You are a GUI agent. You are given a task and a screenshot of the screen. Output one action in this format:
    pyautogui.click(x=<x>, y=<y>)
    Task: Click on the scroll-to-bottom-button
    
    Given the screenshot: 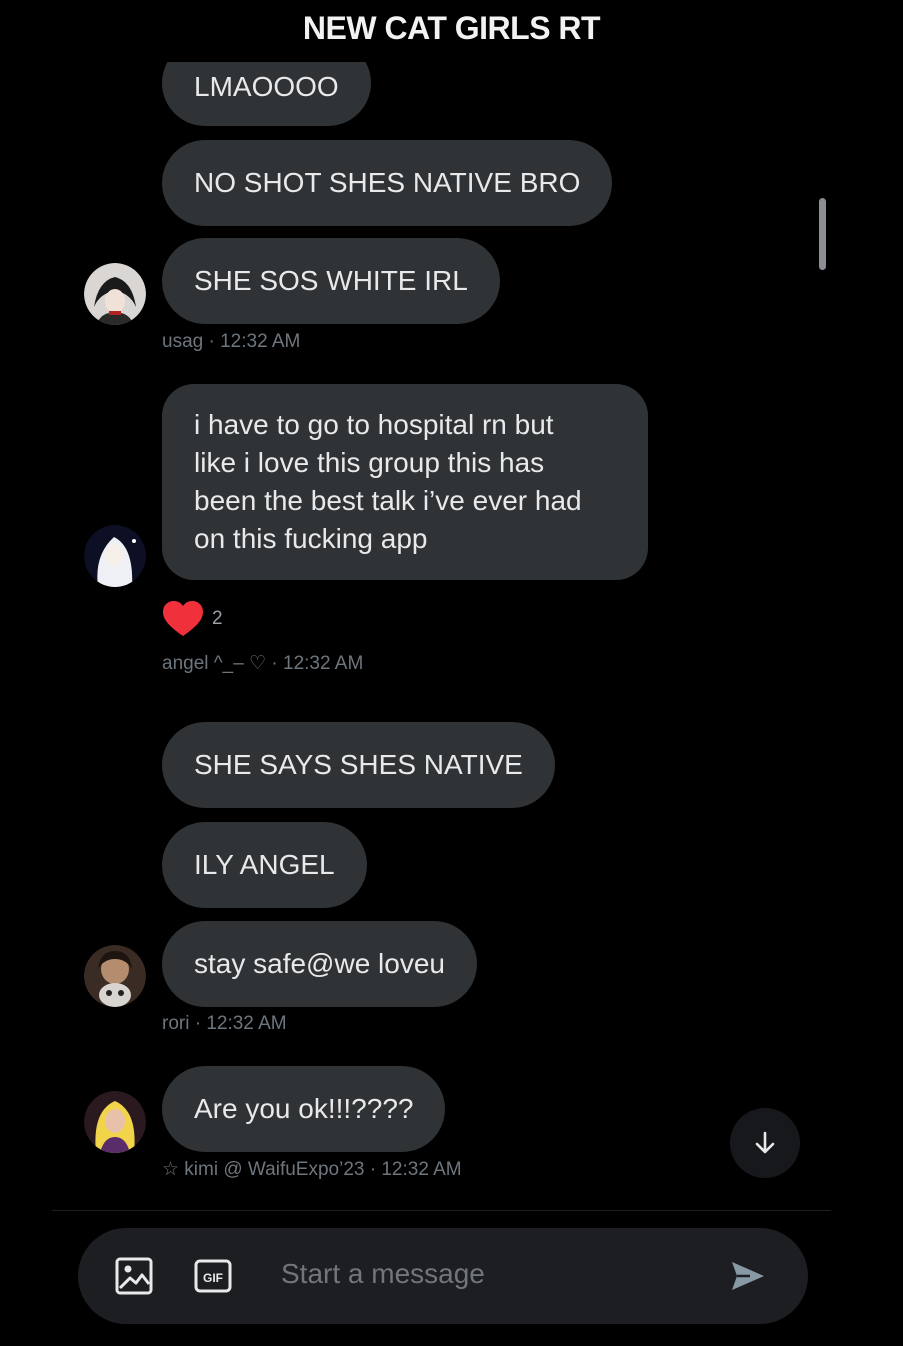 What is the action you would take?
    pyautogui.click(x=765, y=1143)
    